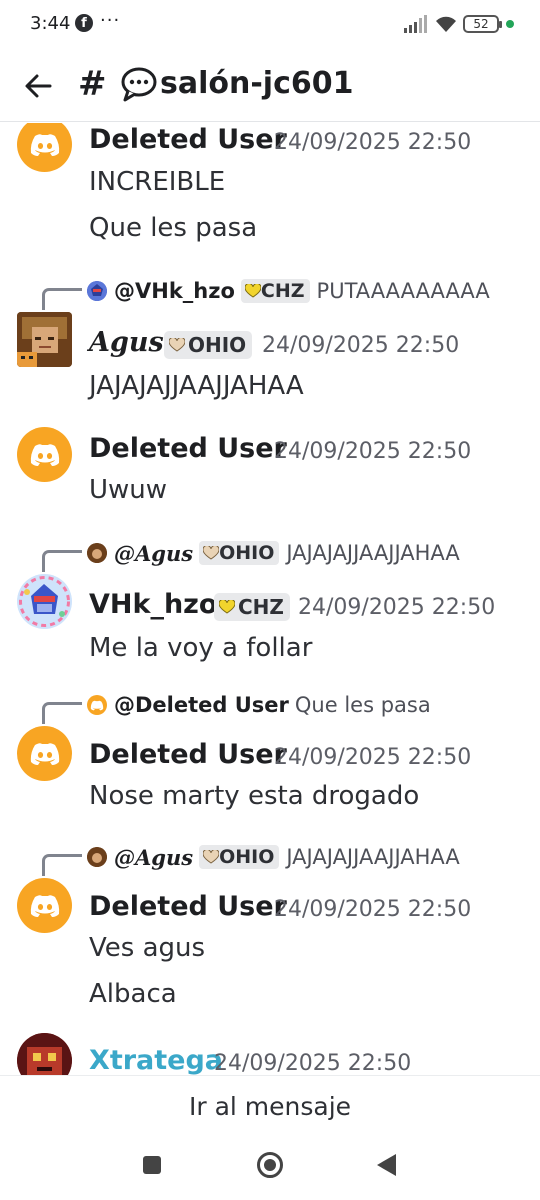  I want to click on message-text: Nose marty esta drogado, so click(254, 796).